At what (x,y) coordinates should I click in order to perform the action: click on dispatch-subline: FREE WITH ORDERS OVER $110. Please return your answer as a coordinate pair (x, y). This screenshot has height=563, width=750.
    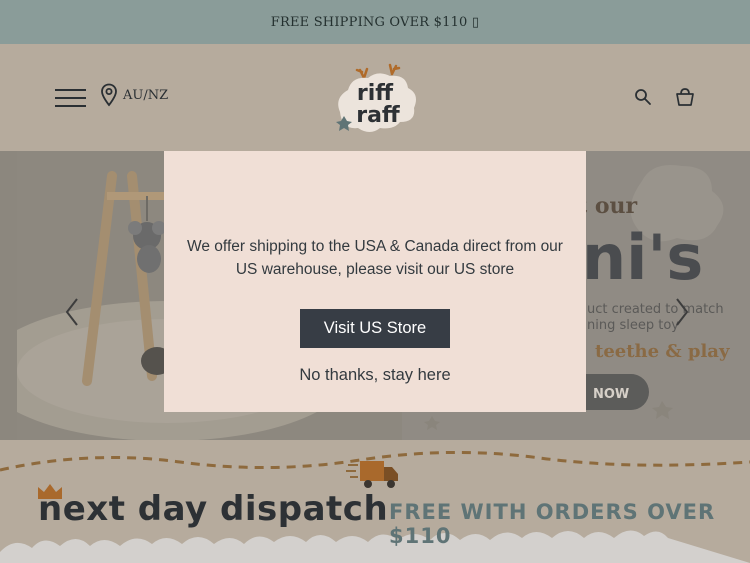
    Looking at the image, I should click on (552, 524).